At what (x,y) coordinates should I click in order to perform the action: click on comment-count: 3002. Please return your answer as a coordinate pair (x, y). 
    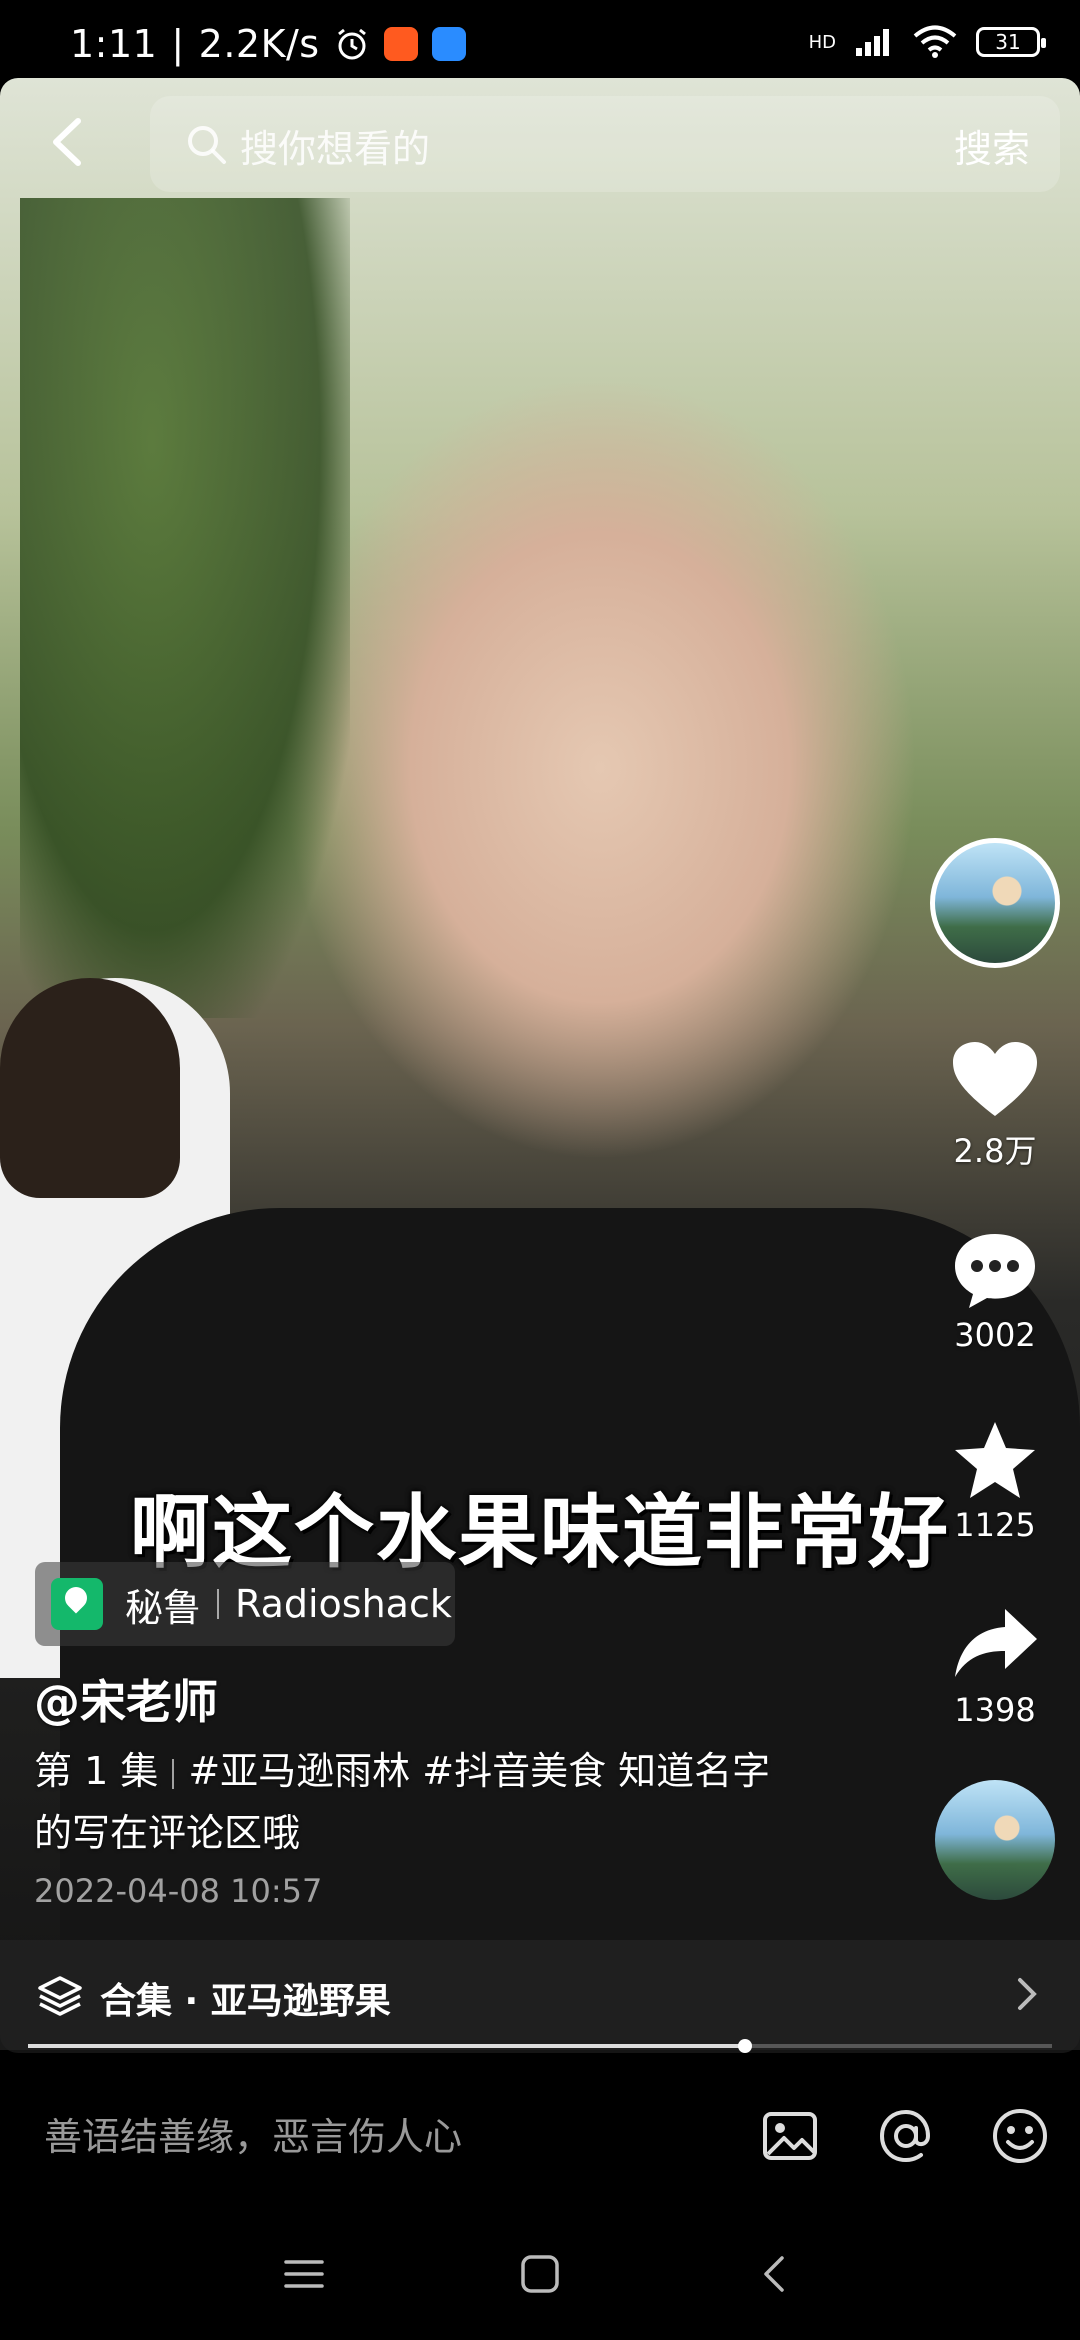
    Looking at the image, I should click on (995, 1335).